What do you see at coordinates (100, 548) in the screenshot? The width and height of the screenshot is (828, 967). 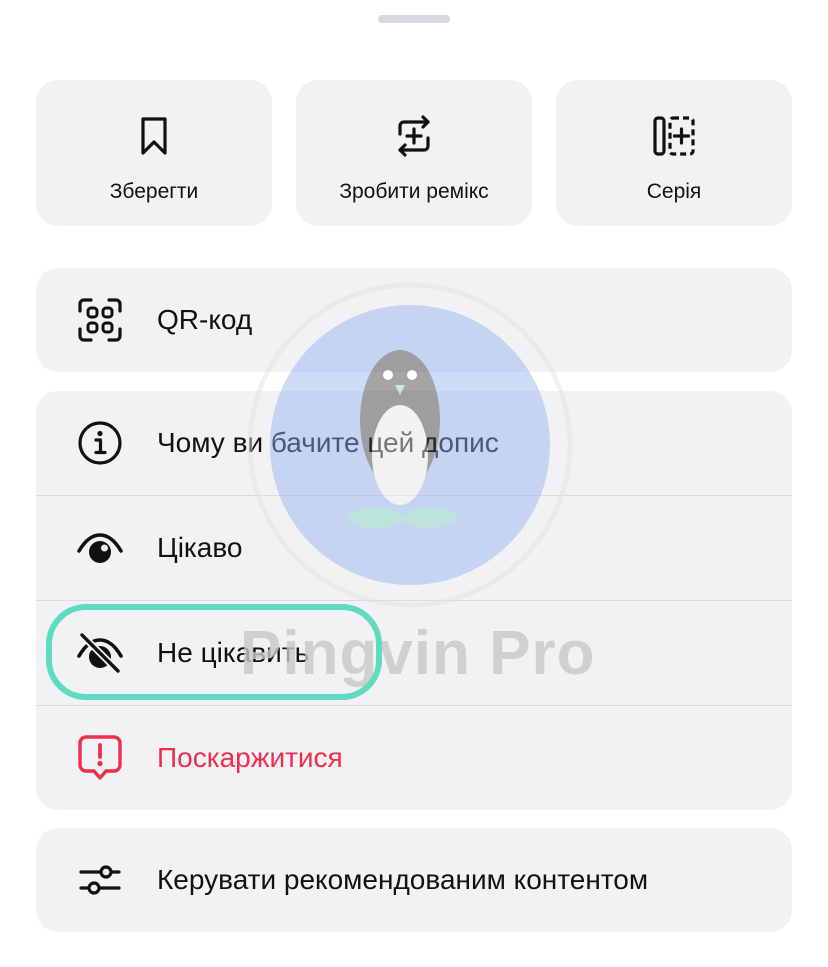 I see `eye-icon` at bounding box center [100, 548].